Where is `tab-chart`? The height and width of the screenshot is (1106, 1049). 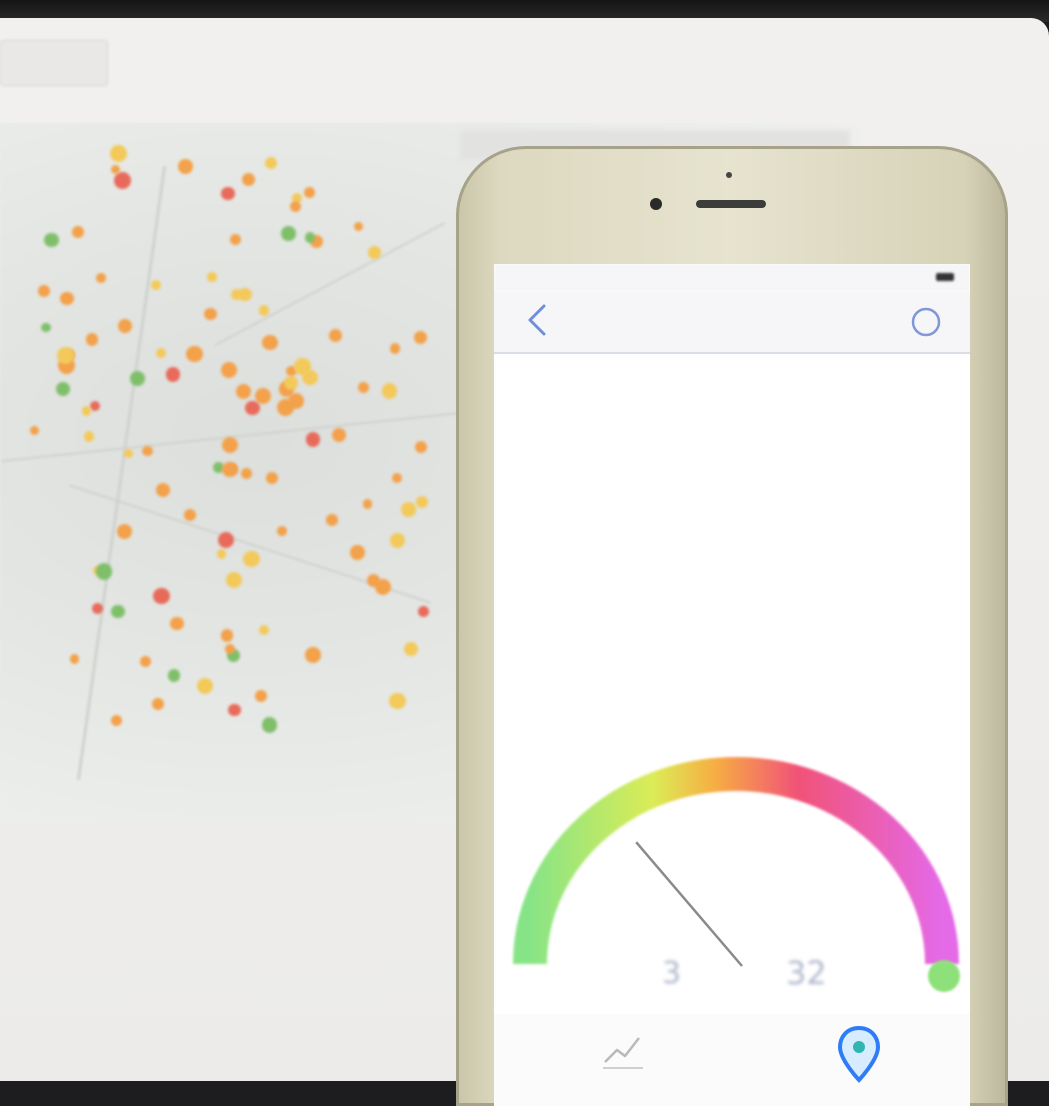
tab-chart is located at coordinates (624, 1058).